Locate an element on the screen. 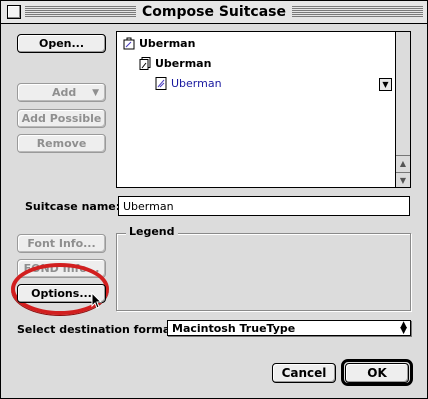 Image resolution: width=428 pixels, height=399 pixels. add-button-label: Add is located at coordinates (64, 92).